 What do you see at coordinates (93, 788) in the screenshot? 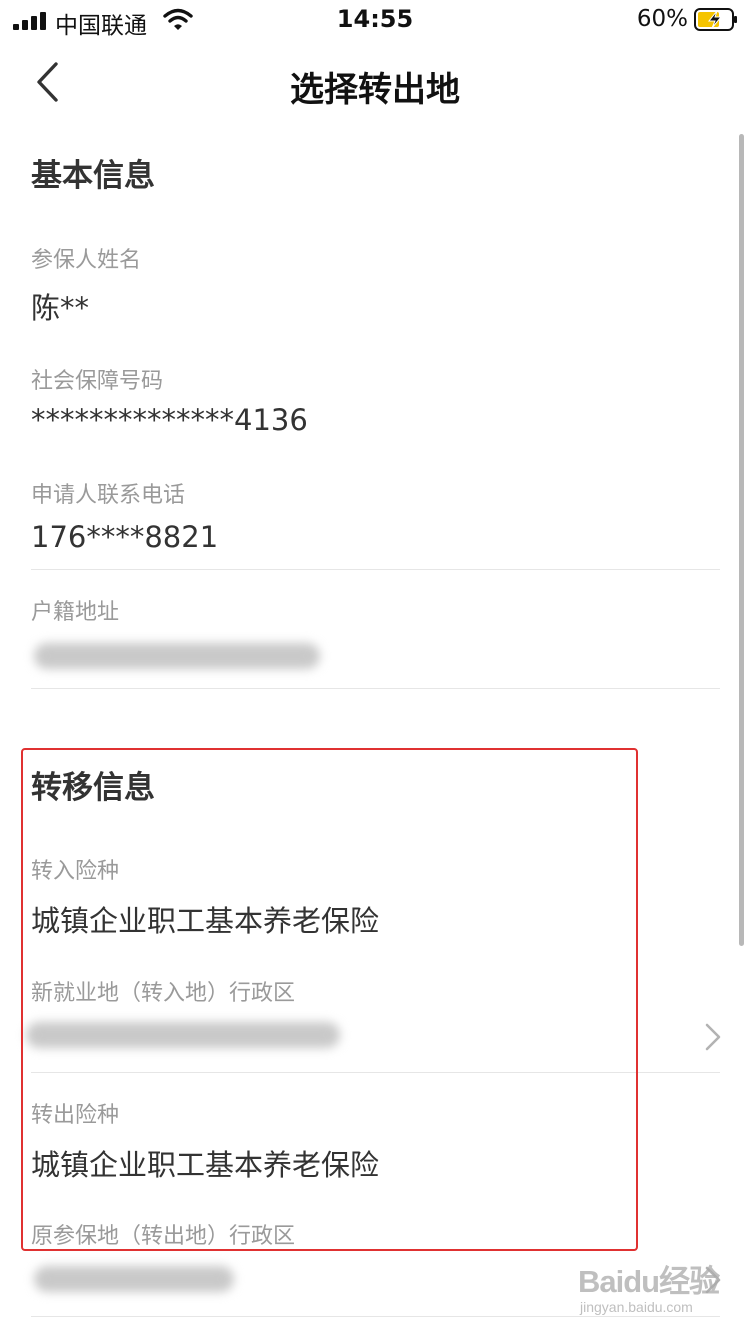
I see `transfer-info-title: 转移信息` at bounding box center [93, 788].